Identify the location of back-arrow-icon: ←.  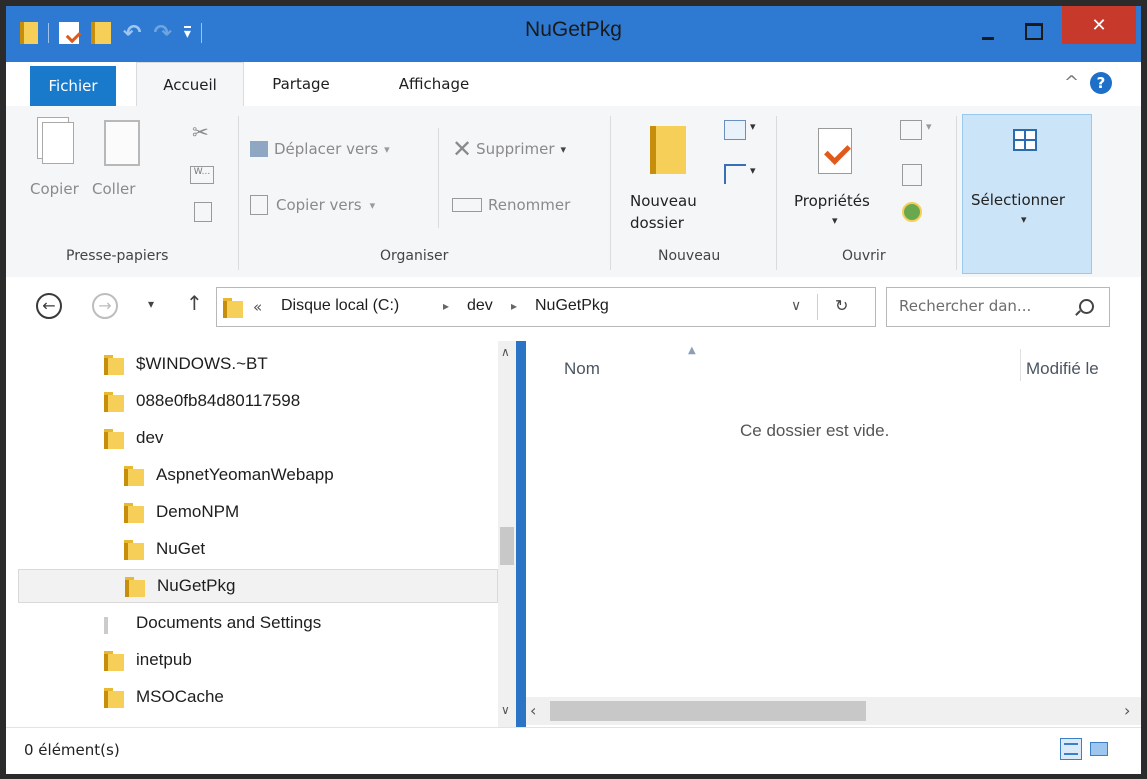
(49, 305).